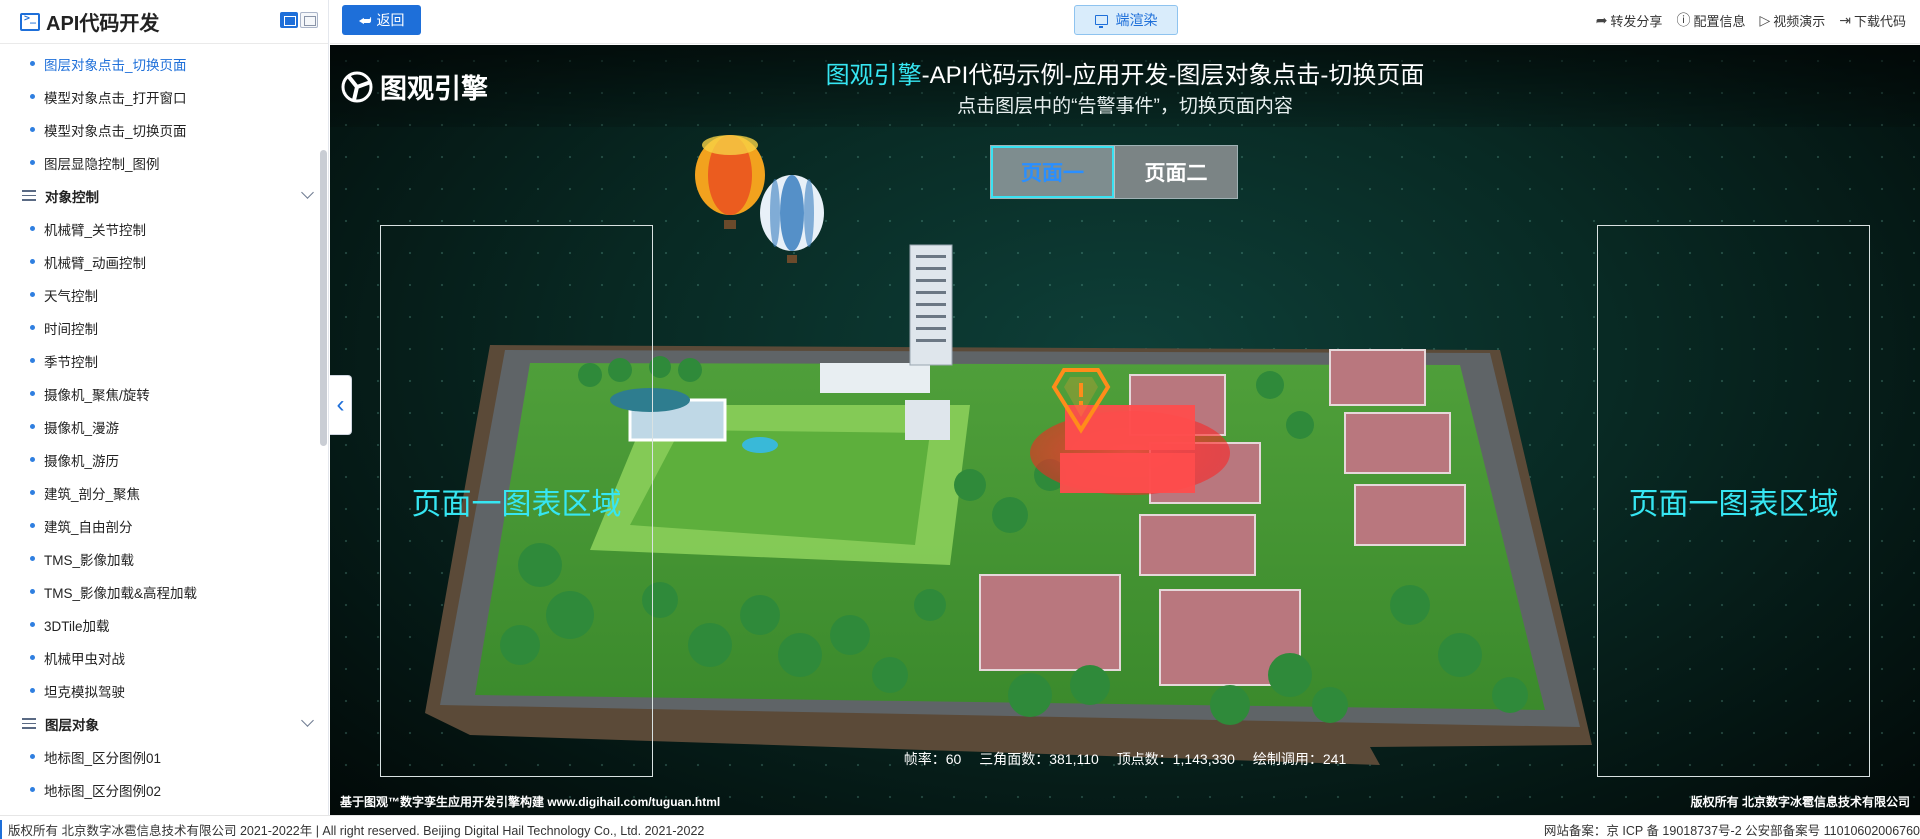  What do you see at coordinates (88, 527) in the screenshot?
I see `sidebar-item-label: 建筑_自由剖分` at bounding box center [88, 527].